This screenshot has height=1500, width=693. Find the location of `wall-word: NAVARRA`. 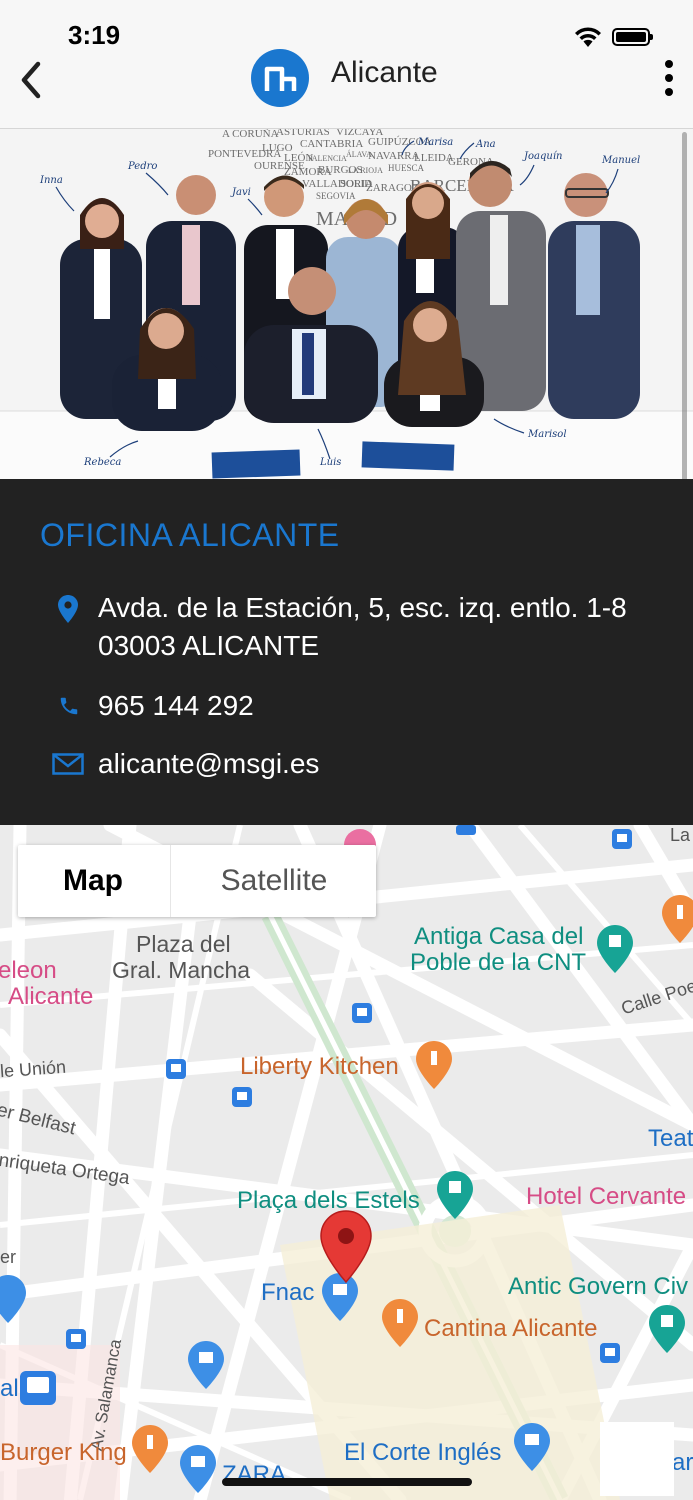

wall-word: NAVARRA is located at coordinates (394, 156).